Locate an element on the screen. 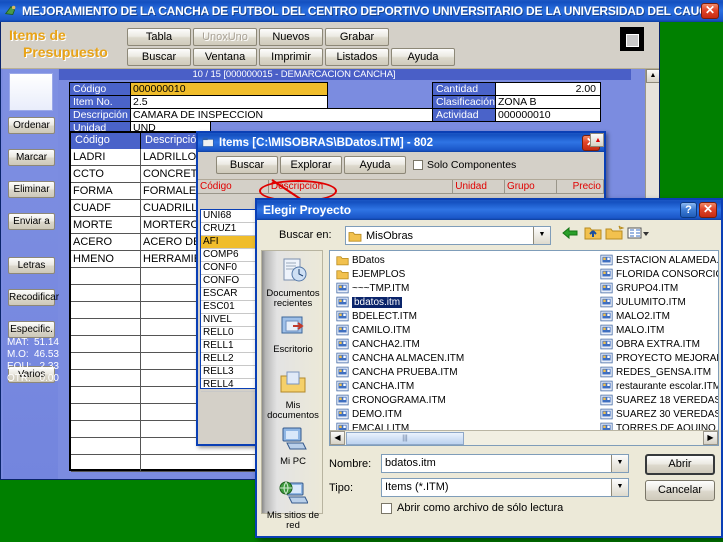  file-list-item: GRUPO4.ITM is located at coordinates (658, 288).